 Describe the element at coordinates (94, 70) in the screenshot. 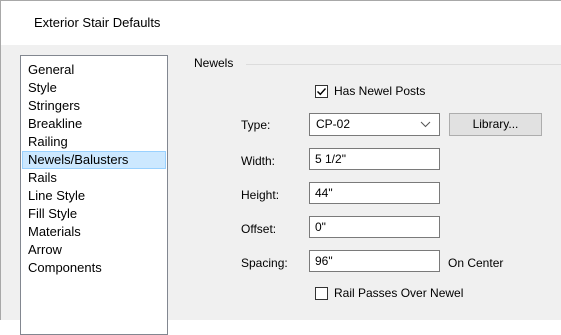

I see `nav-item-general: General` at that location.